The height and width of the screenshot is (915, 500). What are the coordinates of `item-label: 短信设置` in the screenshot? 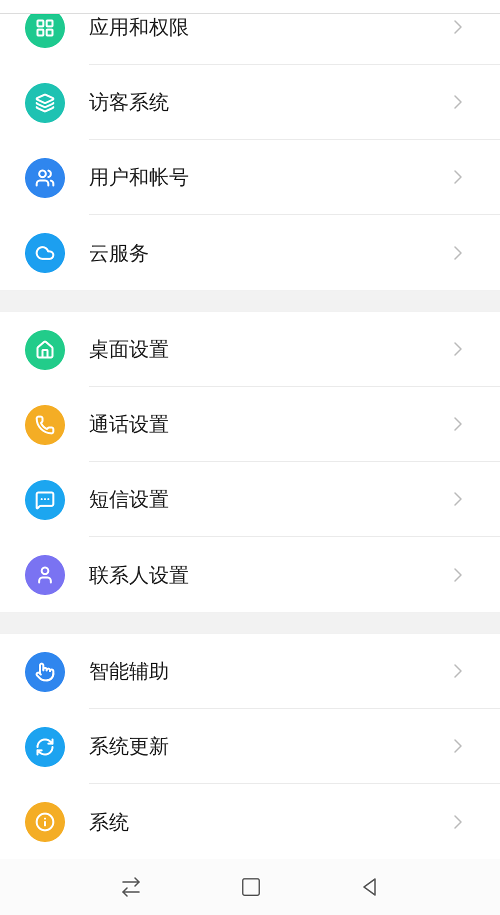 It's located at (129, 499).